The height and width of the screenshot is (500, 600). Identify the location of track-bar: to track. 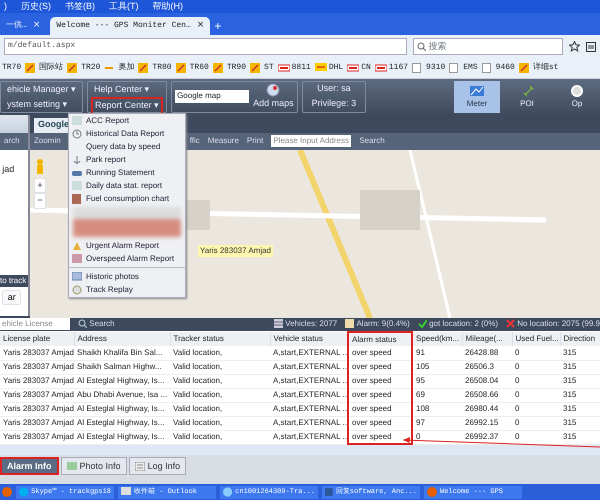
(14, 281).